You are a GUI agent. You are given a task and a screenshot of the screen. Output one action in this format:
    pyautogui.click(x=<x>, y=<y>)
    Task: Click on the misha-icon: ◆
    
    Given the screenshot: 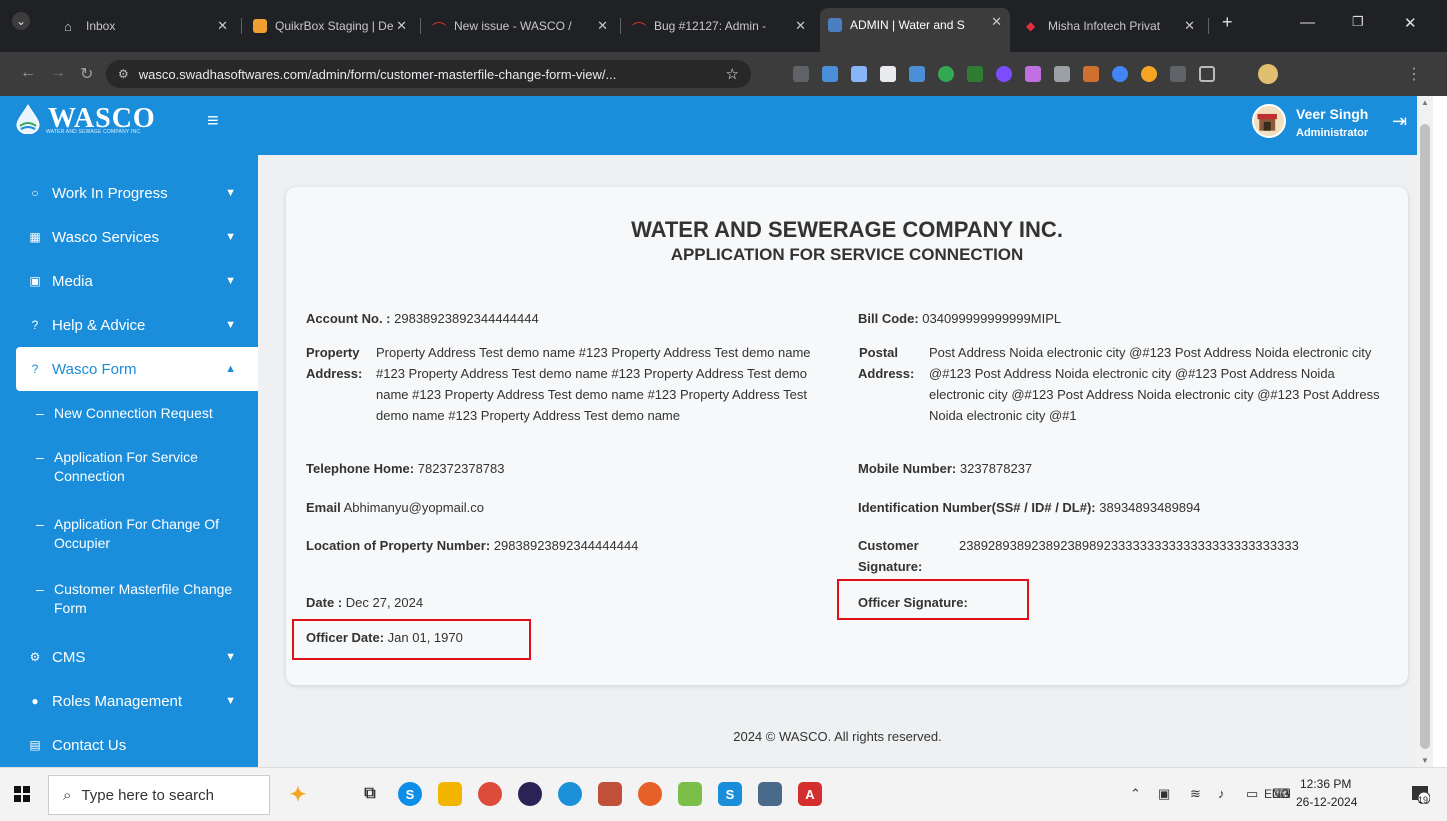 What is the action you would take?
    pyautogui.click(x=1031, y=26)
    